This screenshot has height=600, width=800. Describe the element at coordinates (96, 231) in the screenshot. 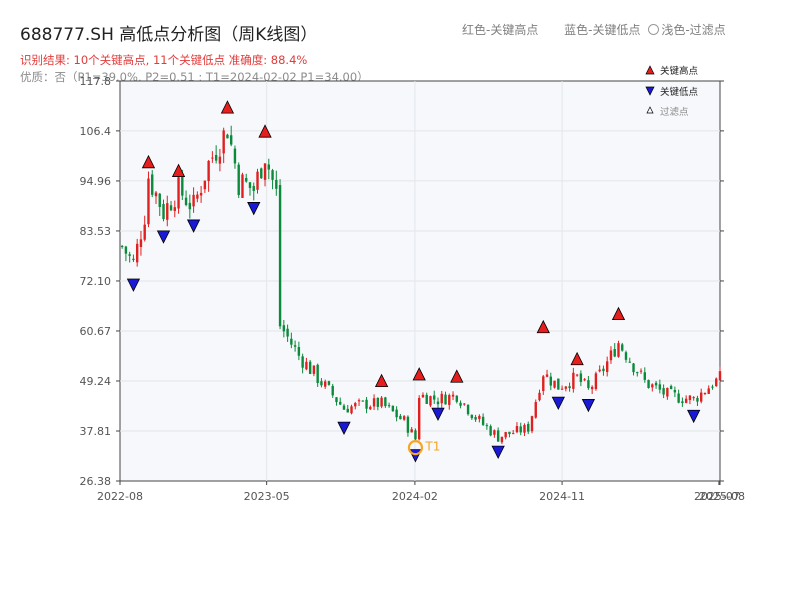

I see `y-tick-label: 83.53` at that location.